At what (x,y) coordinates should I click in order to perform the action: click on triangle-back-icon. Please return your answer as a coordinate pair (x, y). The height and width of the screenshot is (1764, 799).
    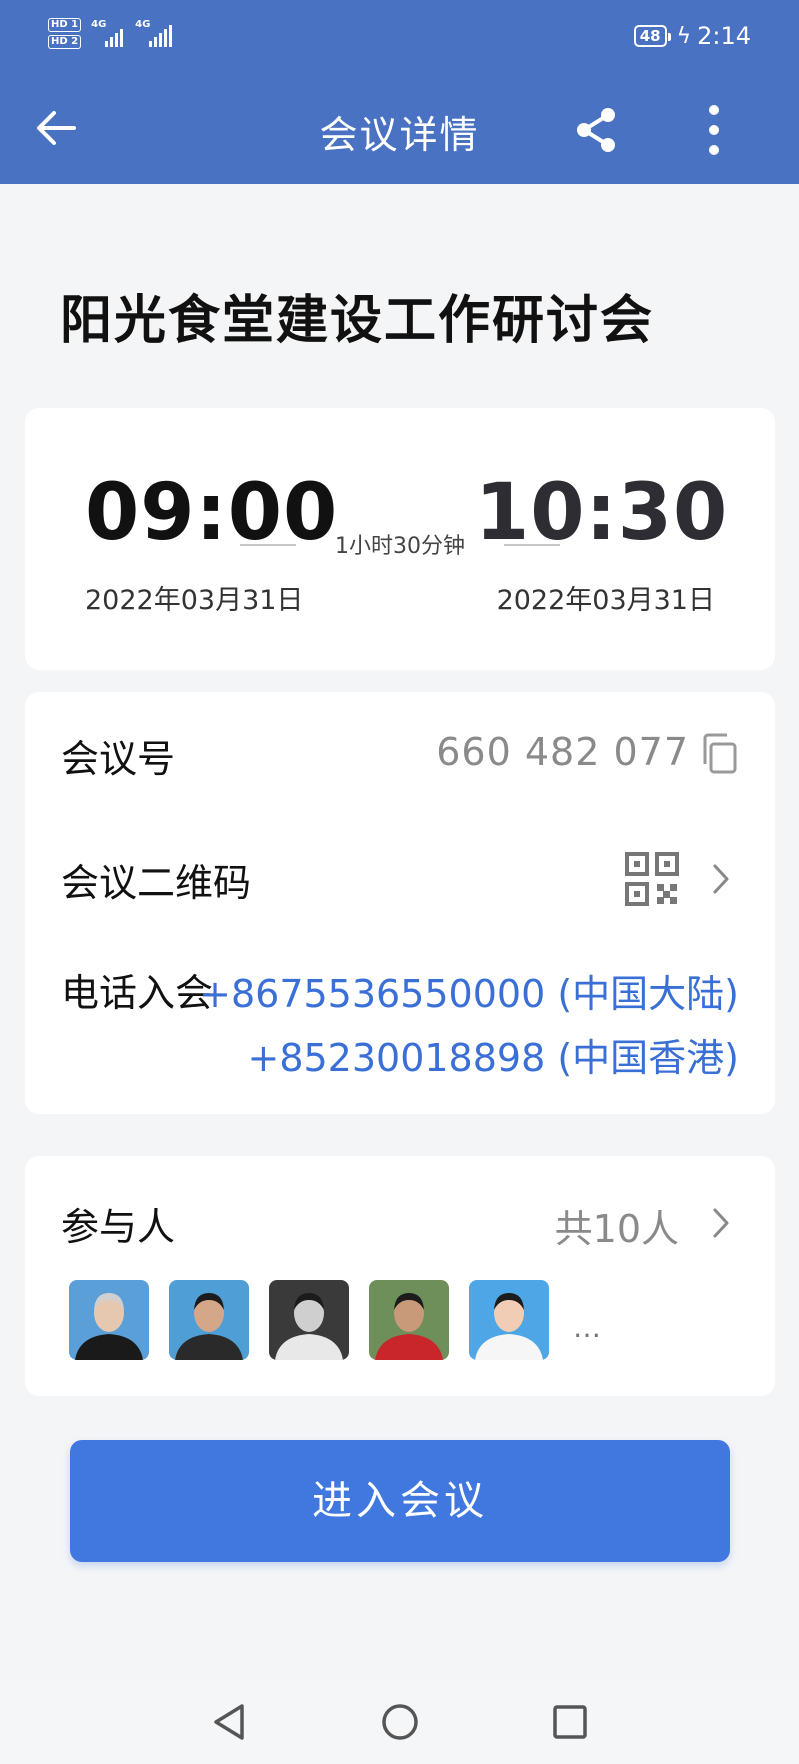
    Looking at the image, I should click on (229, 1722).